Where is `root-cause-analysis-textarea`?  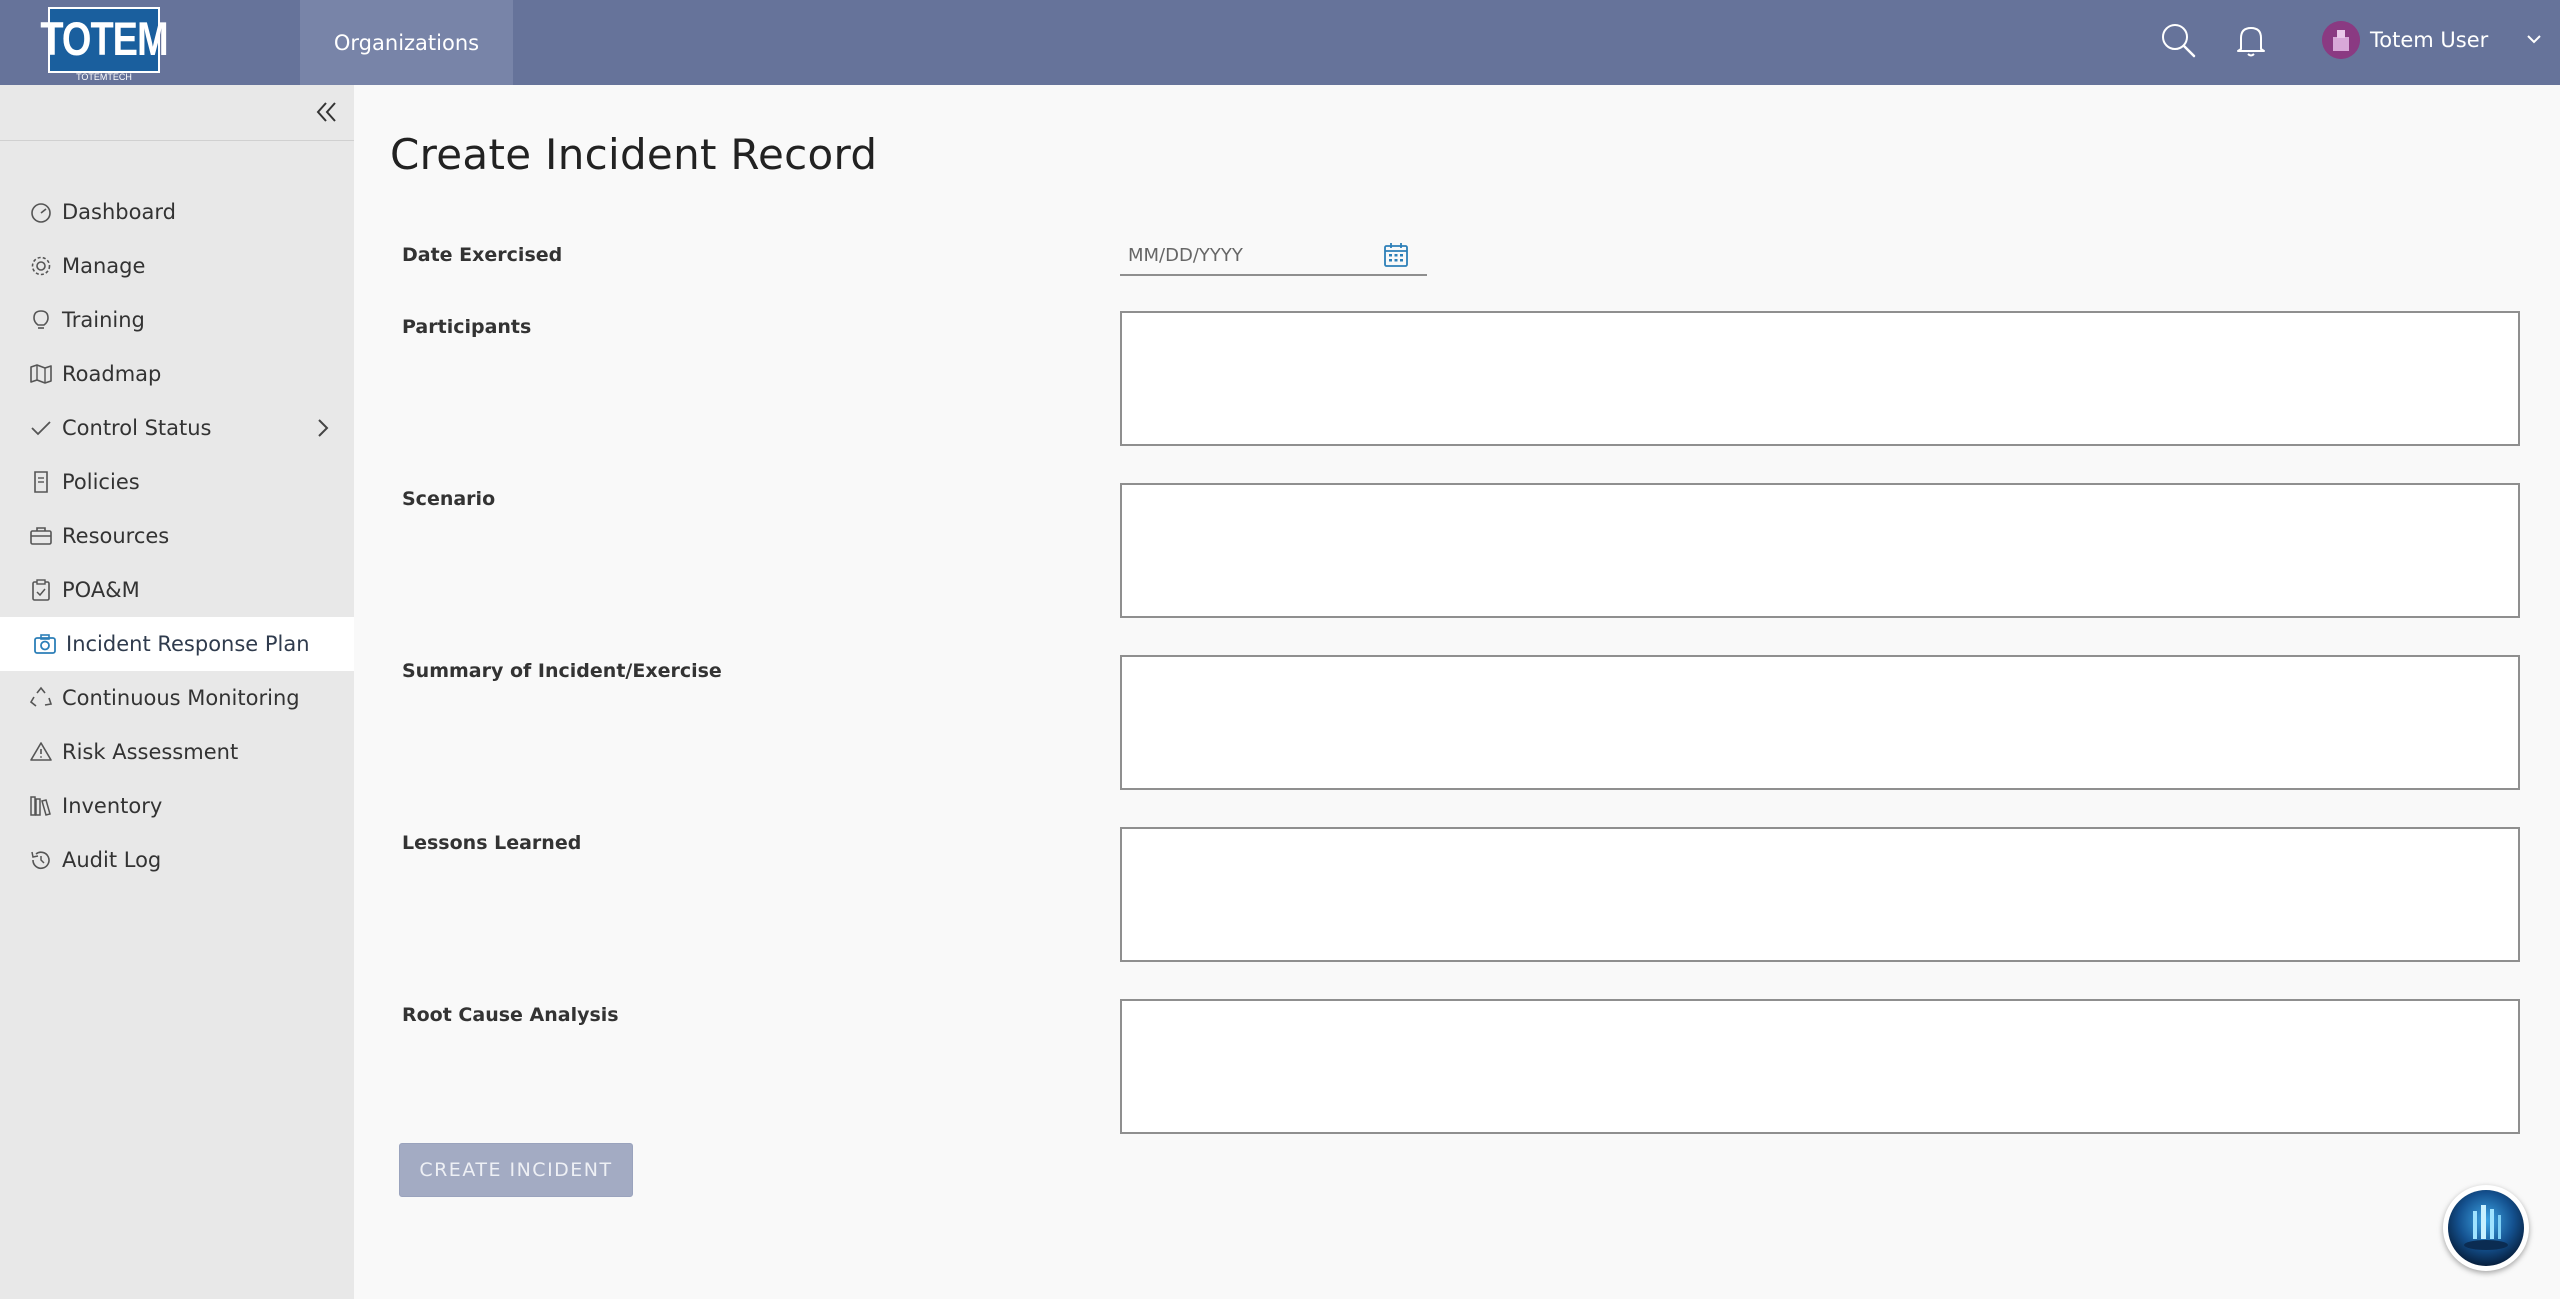 root-cause-analysis-textarea is located at coordinates (1820, 1066).